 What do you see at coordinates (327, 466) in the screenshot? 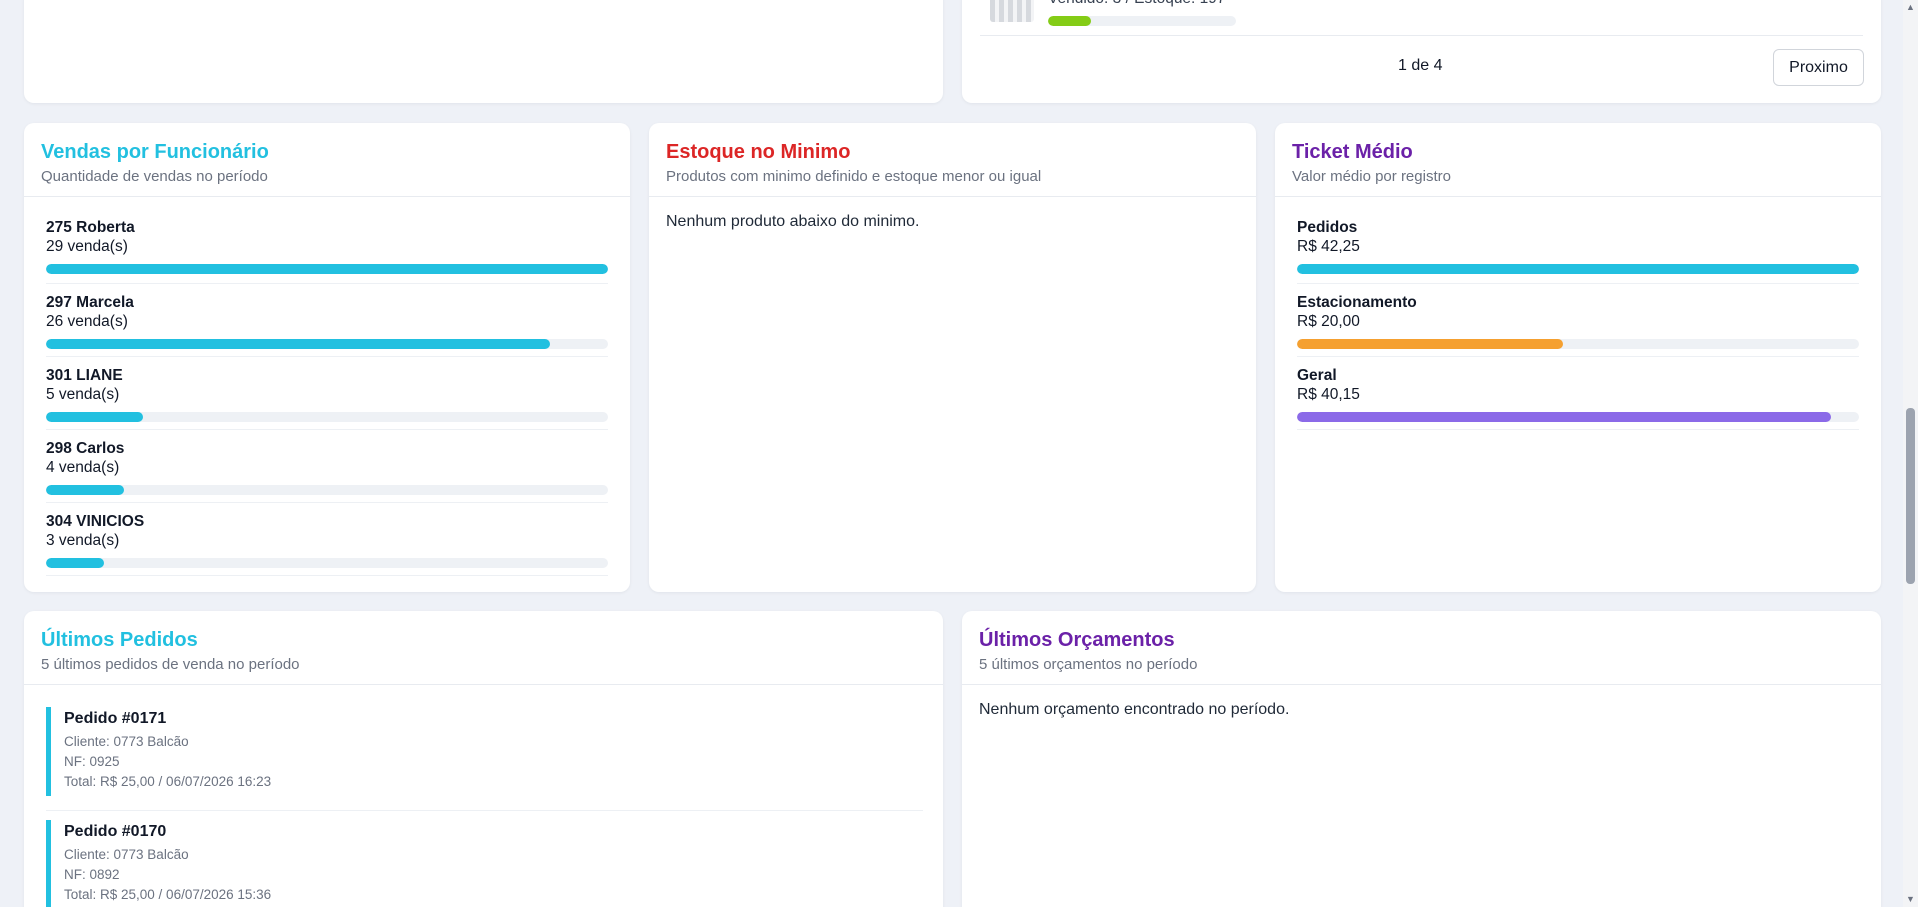
I see `list-item: 298 Carlos 4 venda(s)` at bounding box center [327, 466].